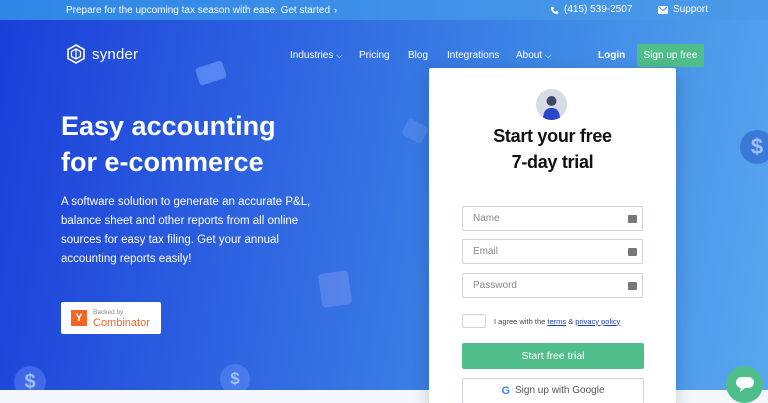 This screenshot has height=403, width=768. I want to click on nav-about: About ⌵, so click(533, 55).